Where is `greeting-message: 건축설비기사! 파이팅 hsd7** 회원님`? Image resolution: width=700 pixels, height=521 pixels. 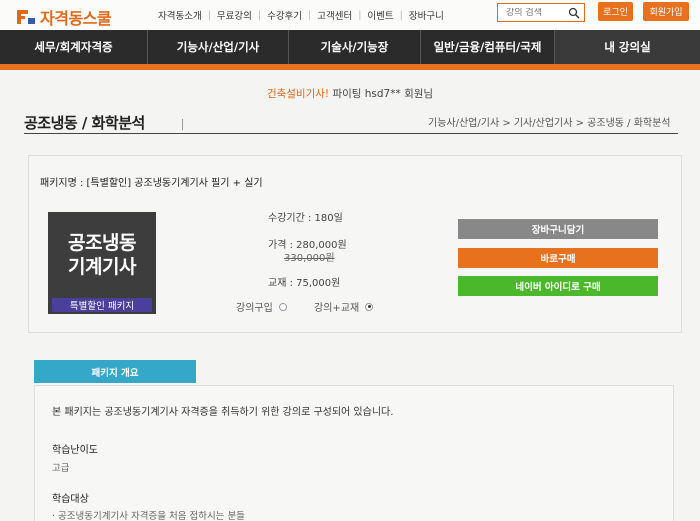
greeting-message: 건축설비기사! 파이팅 hsd7** 회원님 is located at coordinates (350, 93).